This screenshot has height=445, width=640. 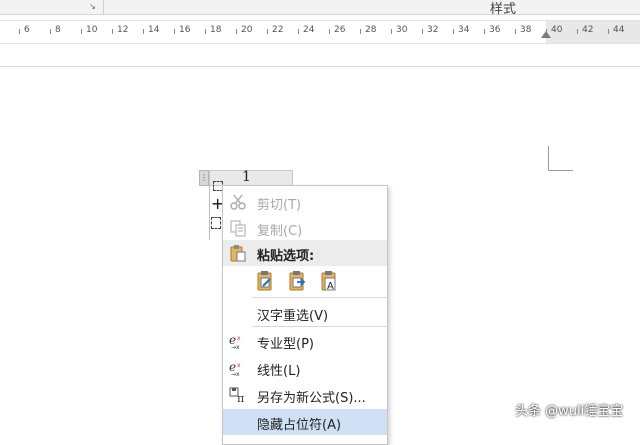 I want to click on styles-group-label: 样式, so click(x=503, y=9).